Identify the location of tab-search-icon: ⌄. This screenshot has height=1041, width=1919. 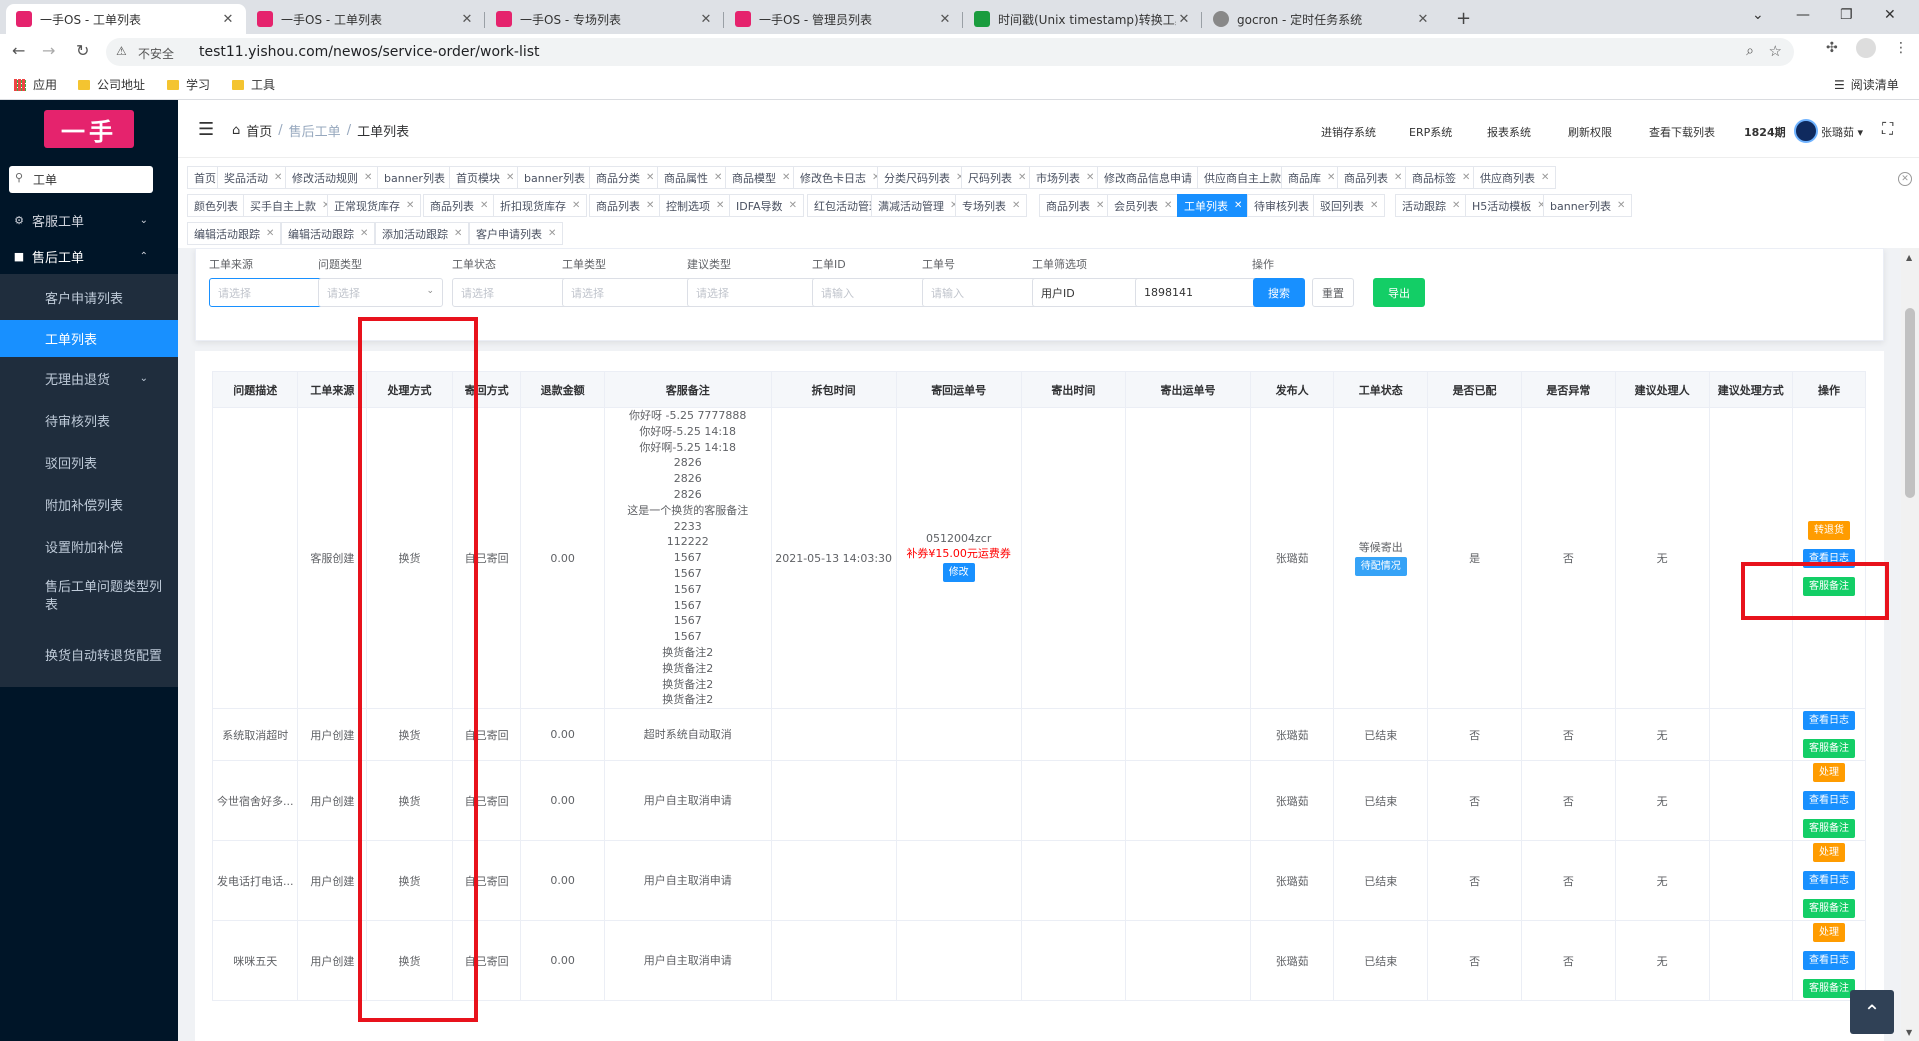
(1758, 15).